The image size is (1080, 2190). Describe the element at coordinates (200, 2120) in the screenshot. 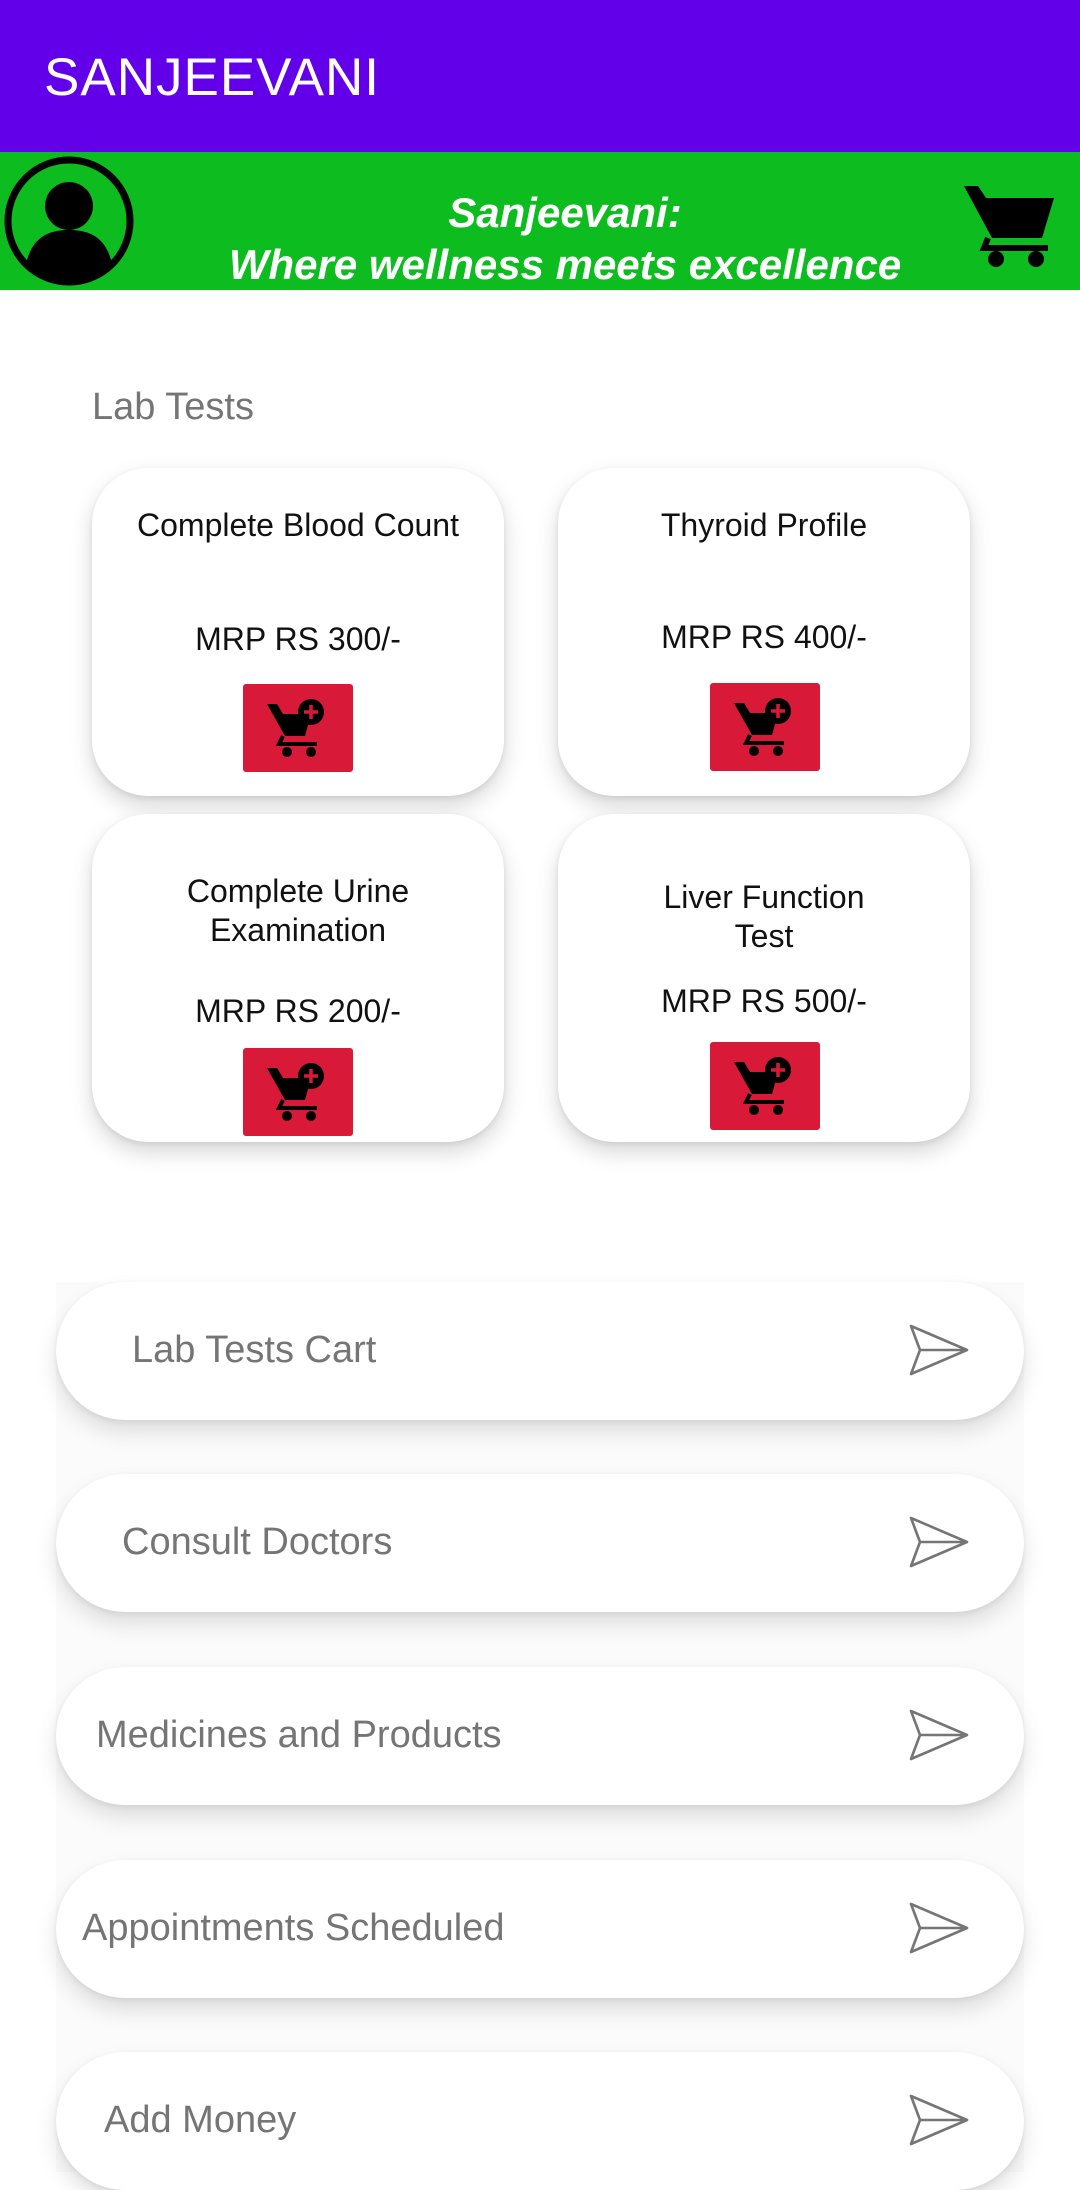

I see `nav-item-label: Add Money` at that location.